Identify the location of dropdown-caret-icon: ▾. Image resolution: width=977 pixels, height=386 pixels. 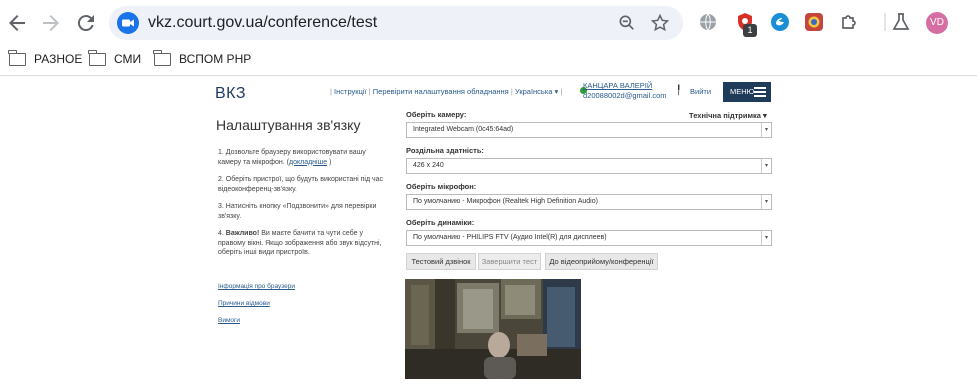
(555, 91).